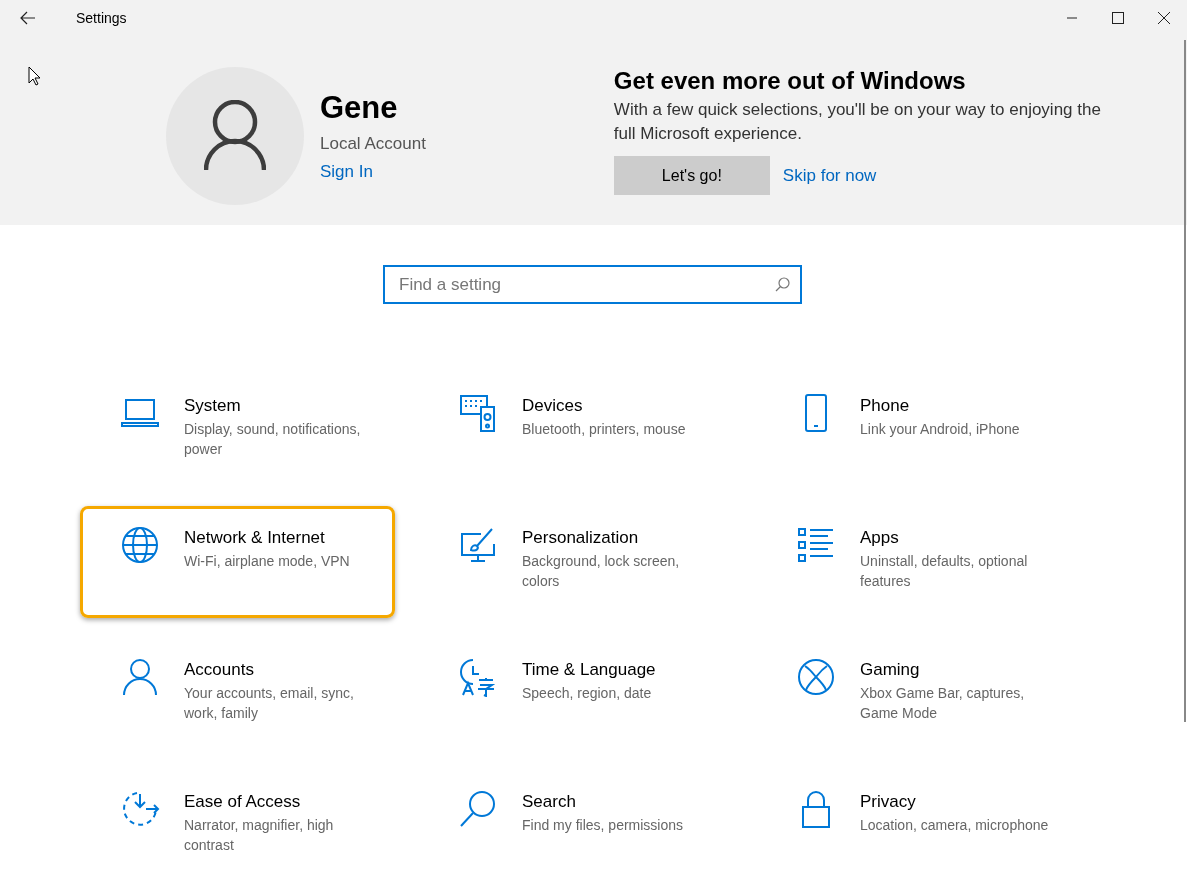 This screenshot has width=1187, height=870. I want to click on category-tile: Network & Internet Wi-Fi, airplane mode, VPN, so click(237, 562).